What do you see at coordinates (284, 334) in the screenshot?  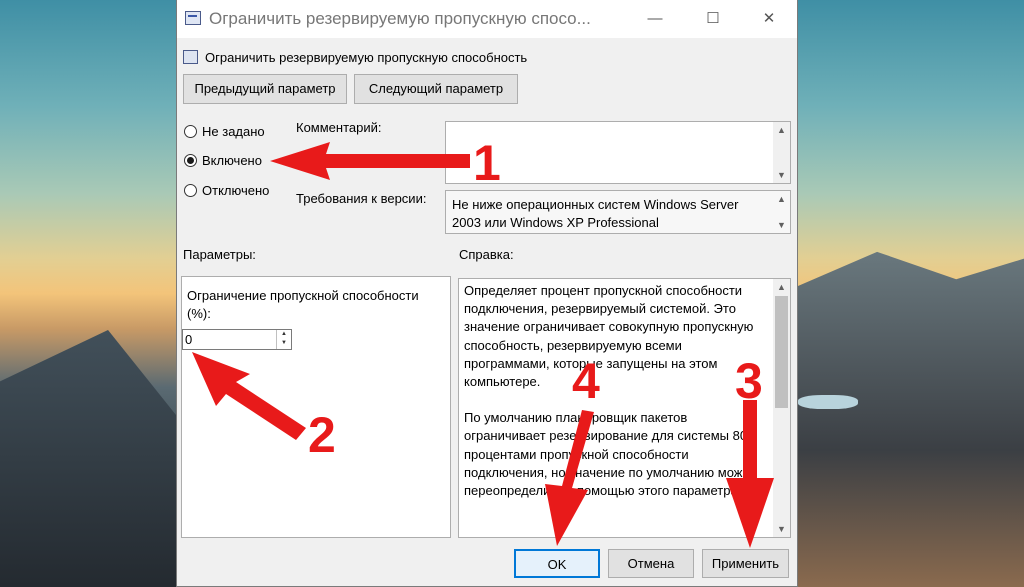 I see `spin-up-icon: ▲` at bounding box center [284, 334].